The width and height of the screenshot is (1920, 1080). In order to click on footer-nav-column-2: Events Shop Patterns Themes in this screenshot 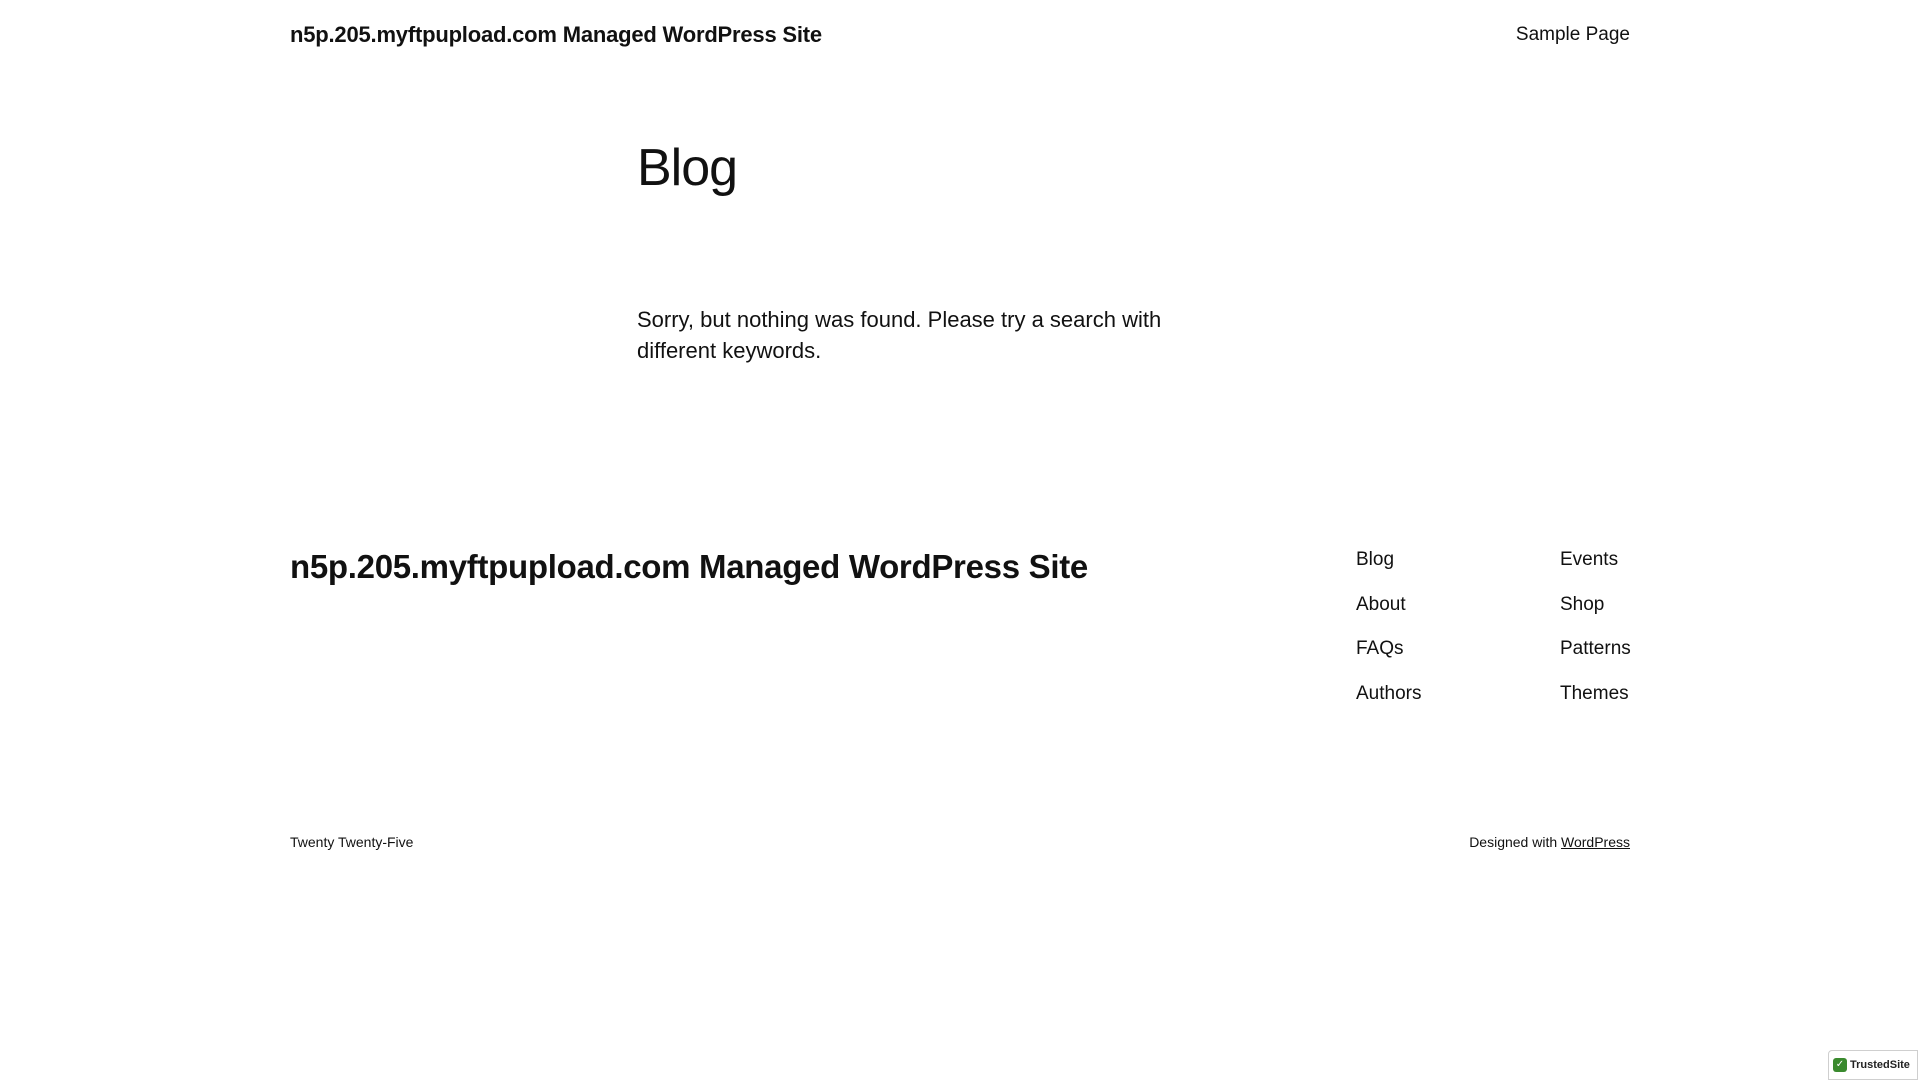, I will do `click(1595, 637)`.